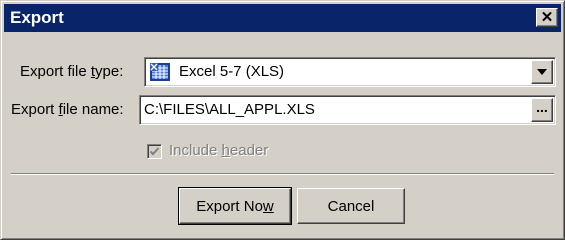 This screenshot has height=240, width=565. I want to click on file-type-value: Excel 5-7 (XLS), so click(232, 71).